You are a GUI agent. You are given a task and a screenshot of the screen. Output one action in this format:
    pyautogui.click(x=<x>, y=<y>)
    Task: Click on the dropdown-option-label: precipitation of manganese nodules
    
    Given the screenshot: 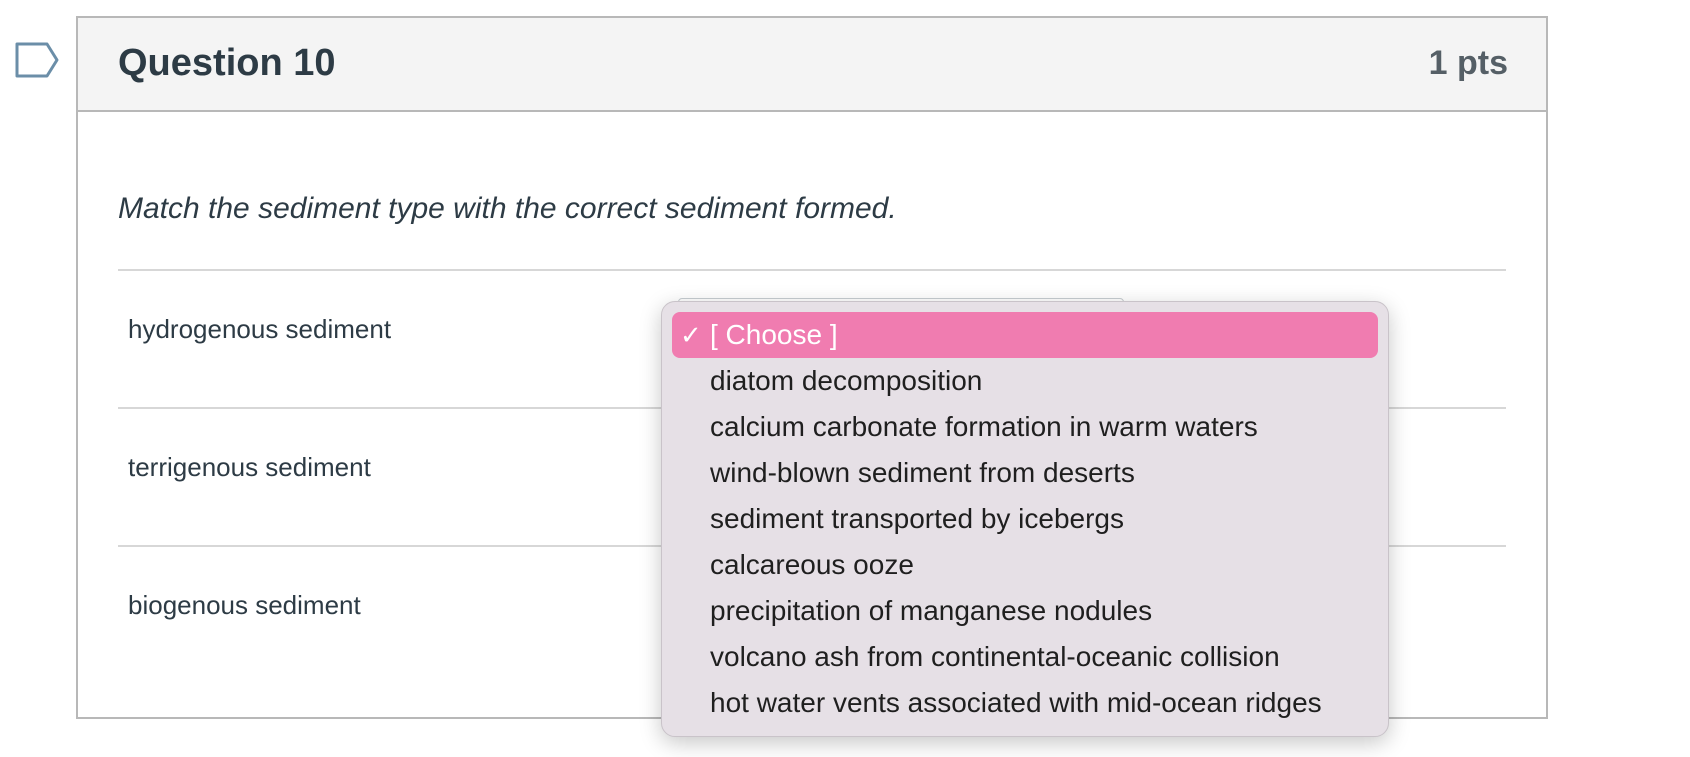 What is the action you would take?
    pyautogui.click(x=931, y=610)
    